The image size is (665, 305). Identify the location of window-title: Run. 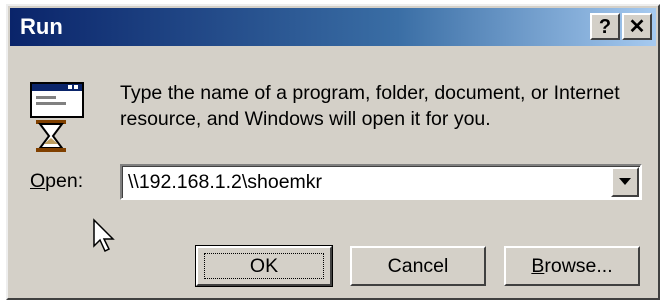
(41, 26).